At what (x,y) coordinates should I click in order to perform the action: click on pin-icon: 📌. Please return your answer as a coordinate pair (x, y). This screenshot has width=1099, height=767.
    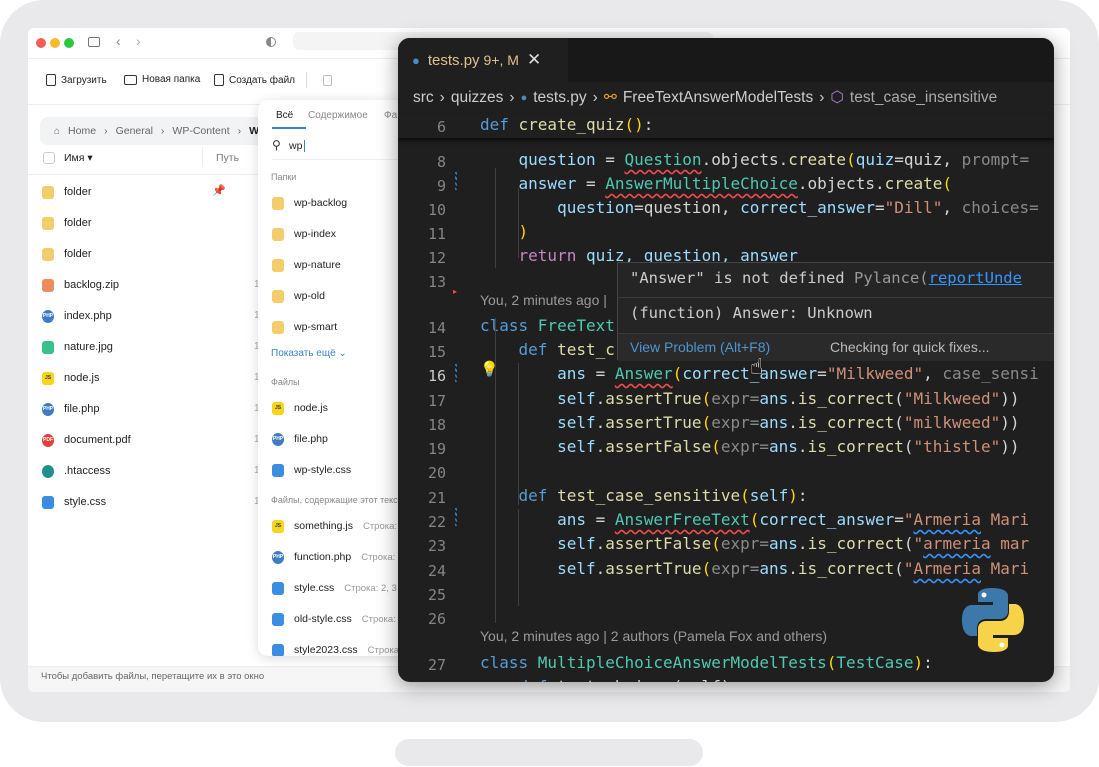
    Looking at the image, I should click on (219, 190).